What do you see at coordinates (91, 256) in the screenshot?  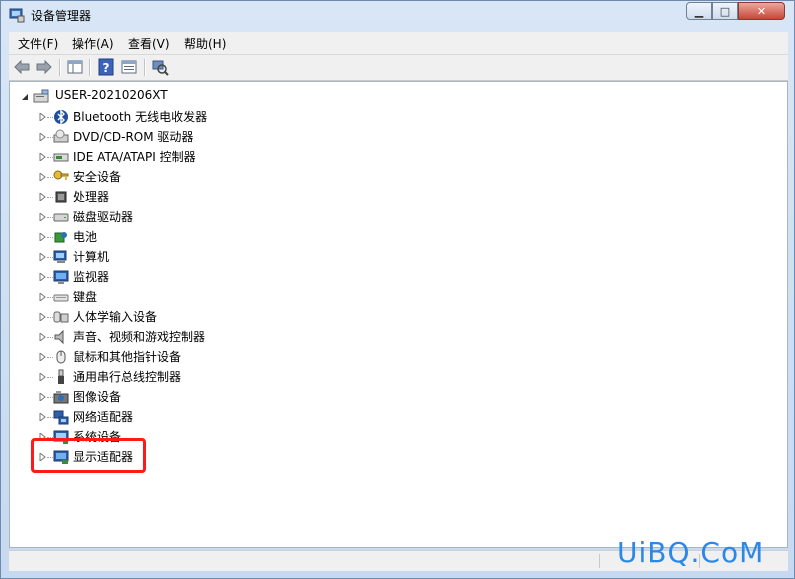 I see `device-category-label: 计算机` at bounding box center [91, 256].